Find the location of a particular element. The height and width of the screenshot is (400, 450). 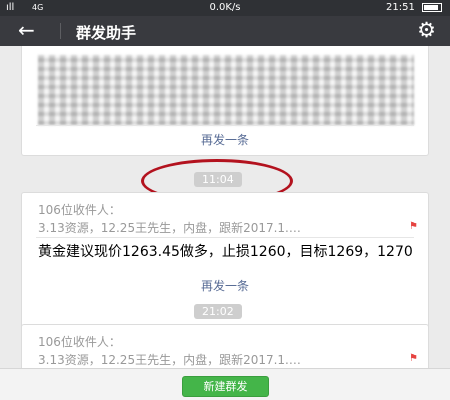

network-speed: 0.0K/s is located at coordinates (225, 7).